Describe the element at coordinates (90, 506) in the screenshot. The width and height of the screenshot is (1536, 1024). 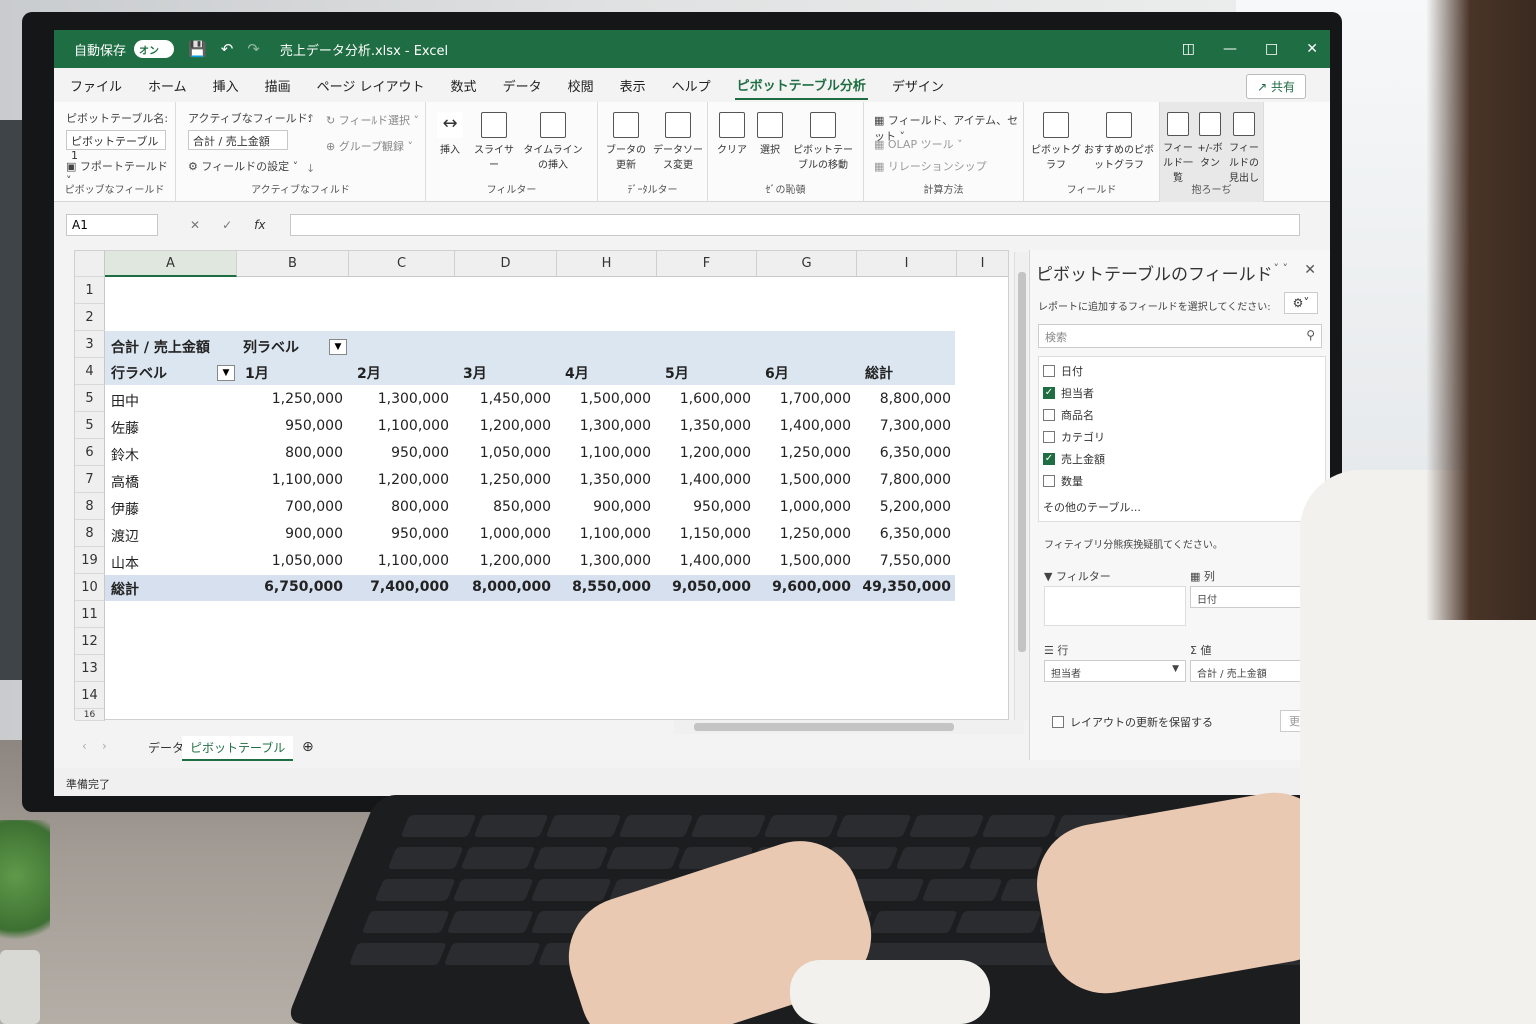
I see `row-header: 8` at that location.